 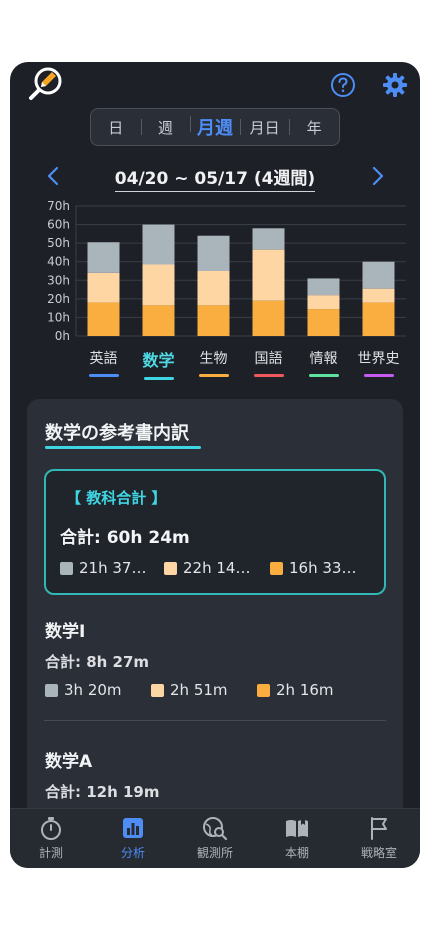 What do you see at coordinates (58, 317) in the screenshot?
I see `y-tick-label: 10h` at bounding box center [58, 317].